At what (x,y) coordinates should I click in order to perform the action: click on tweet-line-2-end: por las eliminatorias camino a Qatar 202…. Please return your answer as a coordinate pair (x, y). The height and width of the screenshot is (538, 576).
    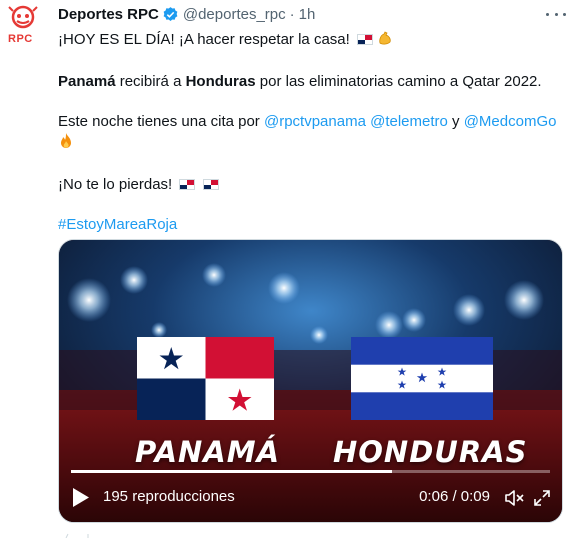
    Looking at the image, I should click on (398, 81).